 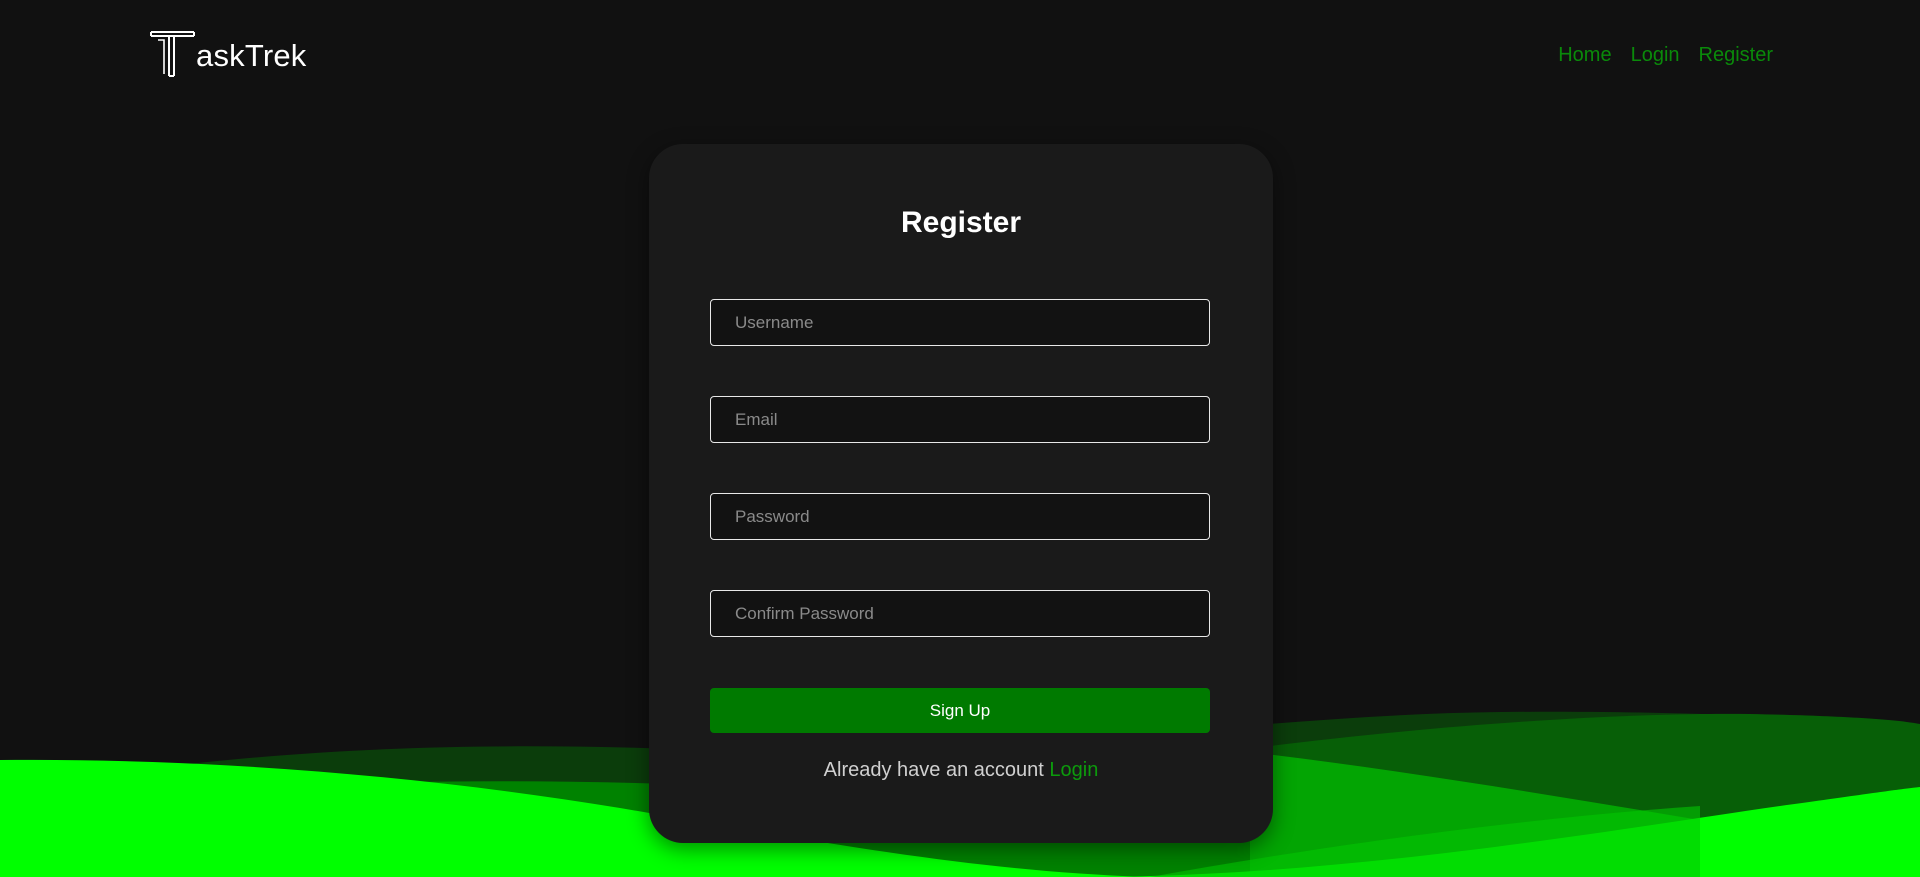 I want to click on password-input, so click(x=960, y=516).